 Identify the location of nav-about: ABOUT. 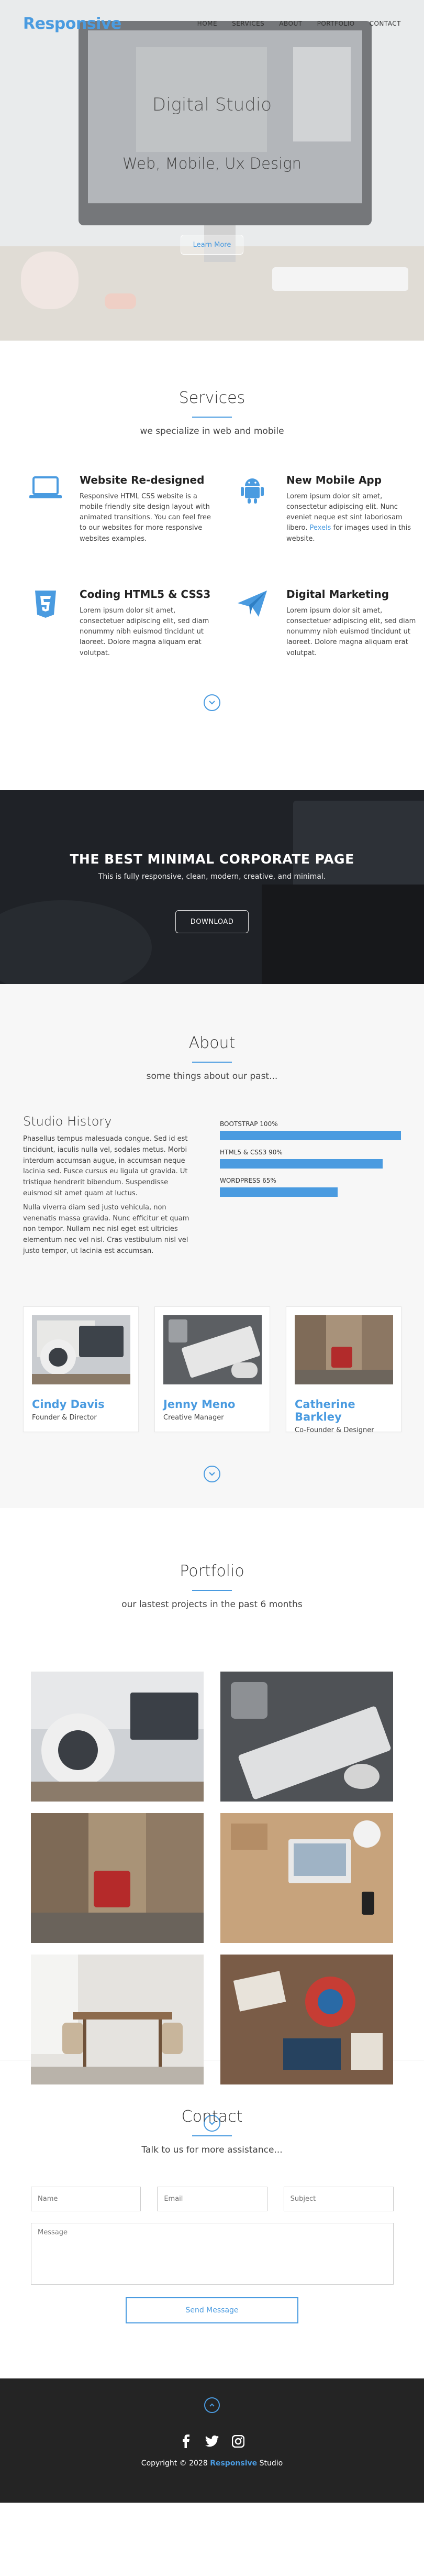
(290, 24).